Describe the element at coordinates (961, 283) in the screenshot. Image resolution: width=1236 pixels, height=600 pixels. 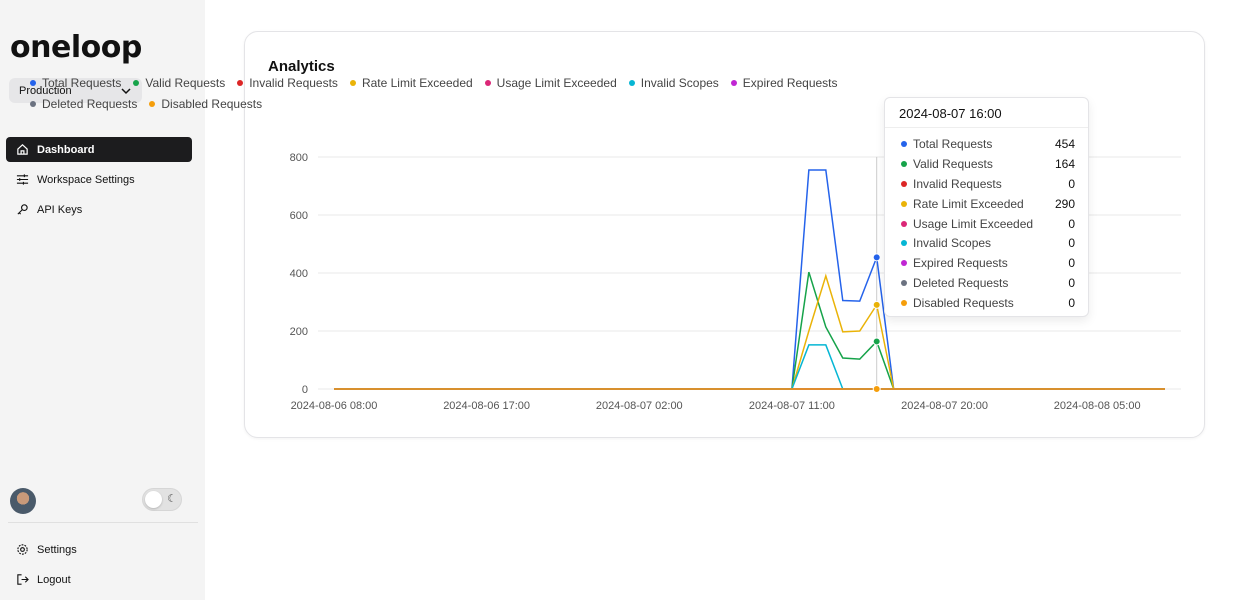
I see `tooltip-label: Deleted Requests` at that location.